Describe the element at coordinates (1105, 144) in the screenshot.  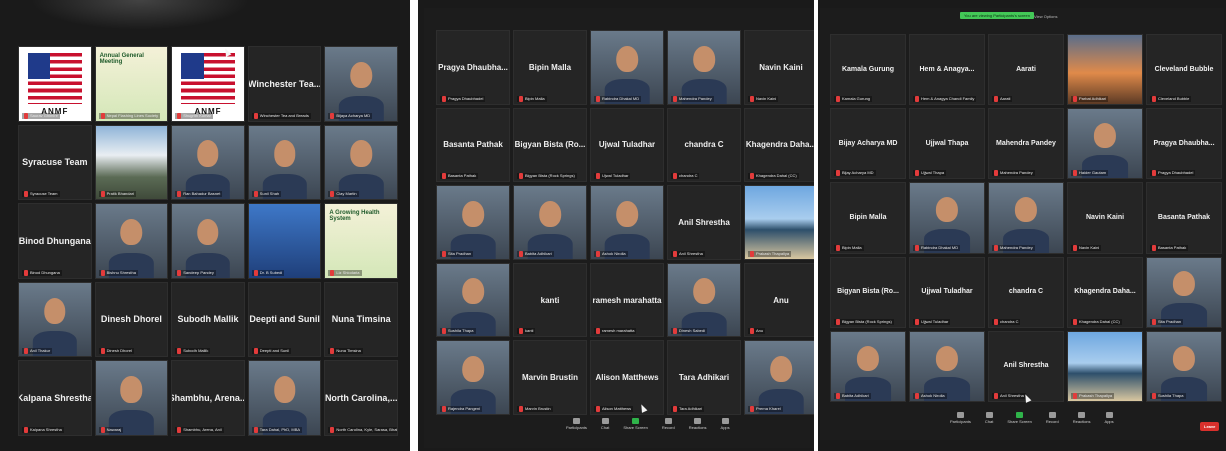
I see `participant-tile: Haider Gautam` at that location.